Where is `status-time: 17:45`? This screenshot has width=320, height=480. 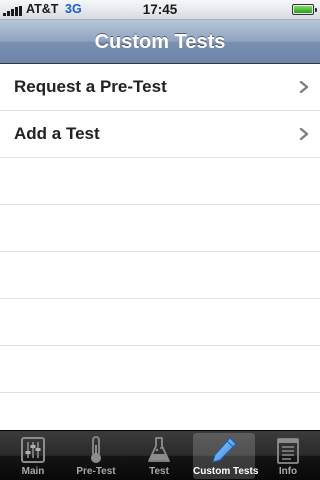 status-time: 17:45 is located at coordinates (160, 9).